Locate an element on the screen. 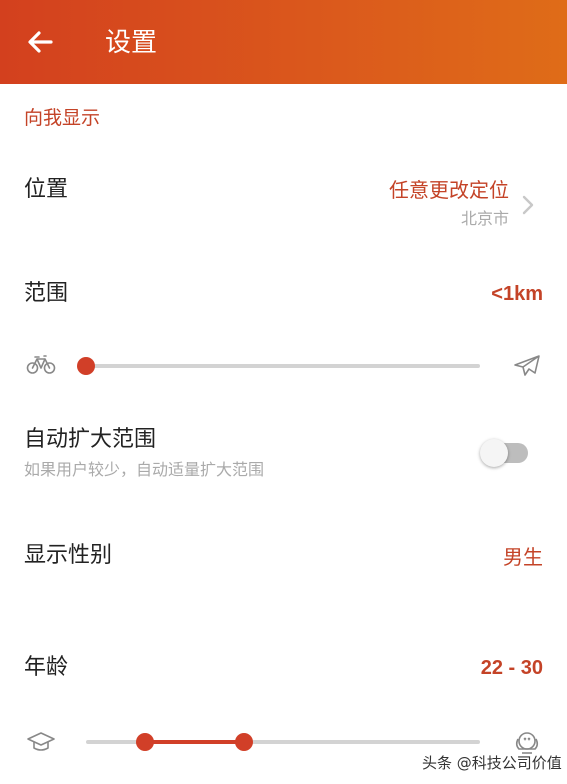 Image resolution: width=567 pixels, height=784 pixels. age-slider-thumb-max is located at coordinates (243, 742).